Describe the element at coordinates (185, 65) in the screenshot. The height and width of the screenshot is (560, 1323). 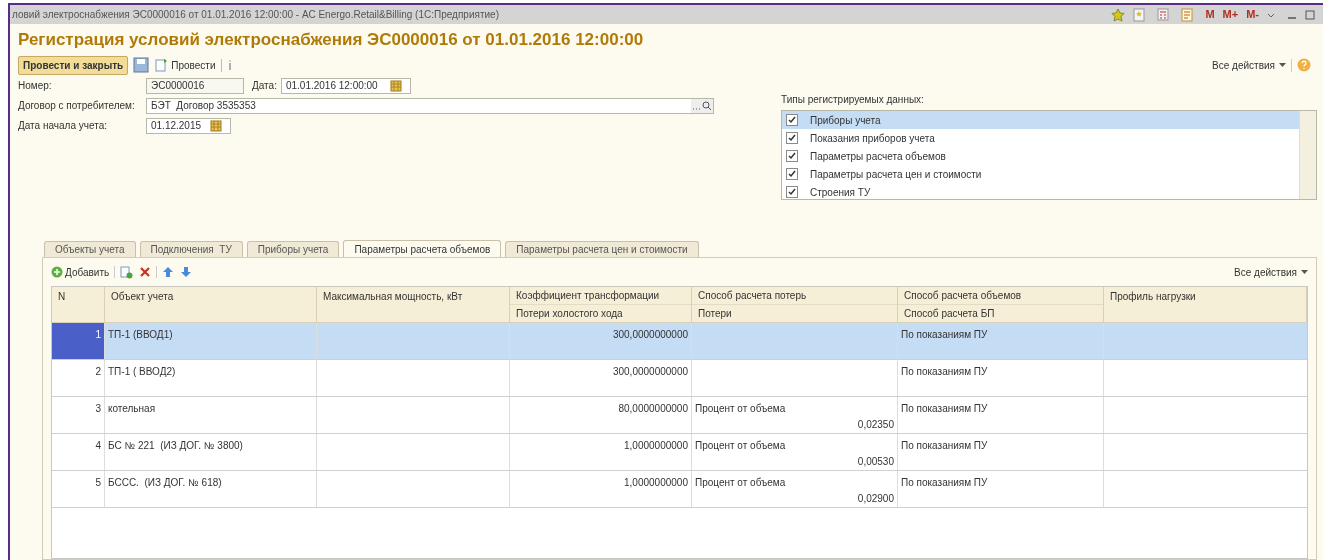
I see `post-button: Провести` at that location.